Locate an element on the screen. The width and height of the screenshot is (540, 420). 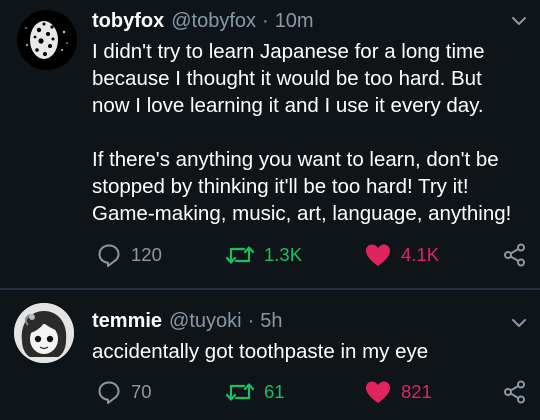
tweet-actions: 120 1.3K 4.1K is located at coordinates (312, 255).